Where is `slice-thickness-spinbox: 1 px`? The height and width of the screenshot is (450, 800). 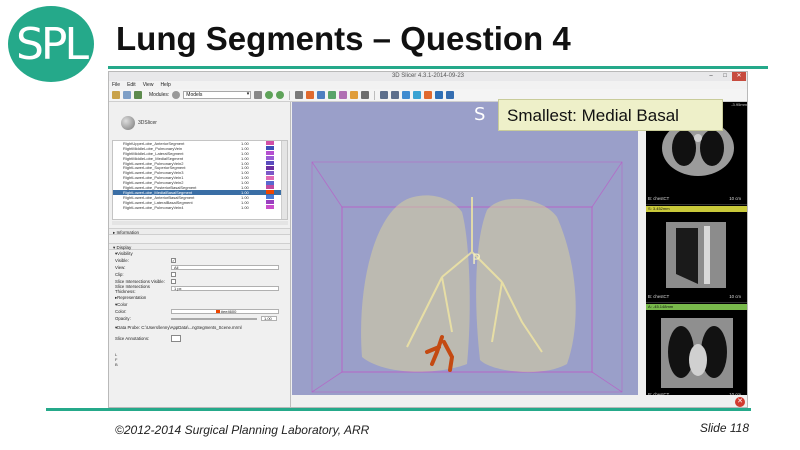
slice-thickness-spinbox: 1 px is located at coordinates (225, 288).